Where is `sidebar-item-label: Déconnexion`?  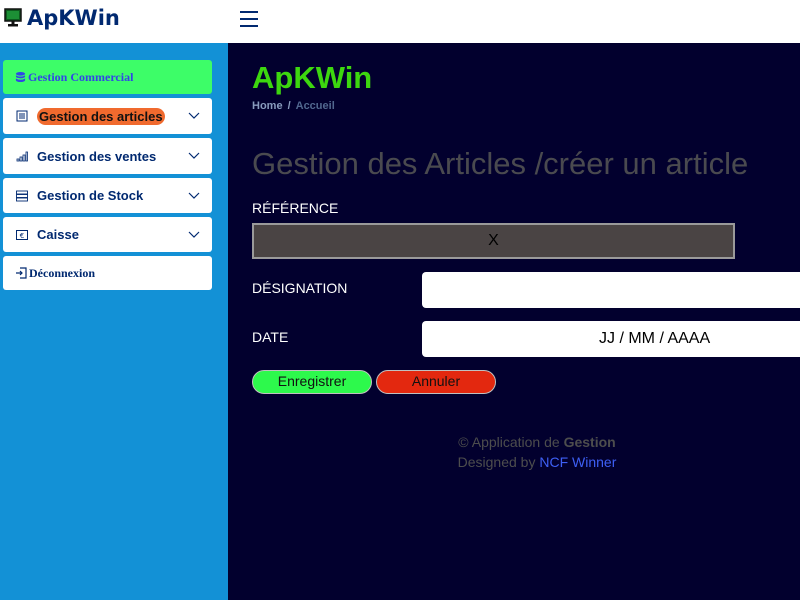
sidebar-item-label: Déconnexion is located at coordinates (62, 272).